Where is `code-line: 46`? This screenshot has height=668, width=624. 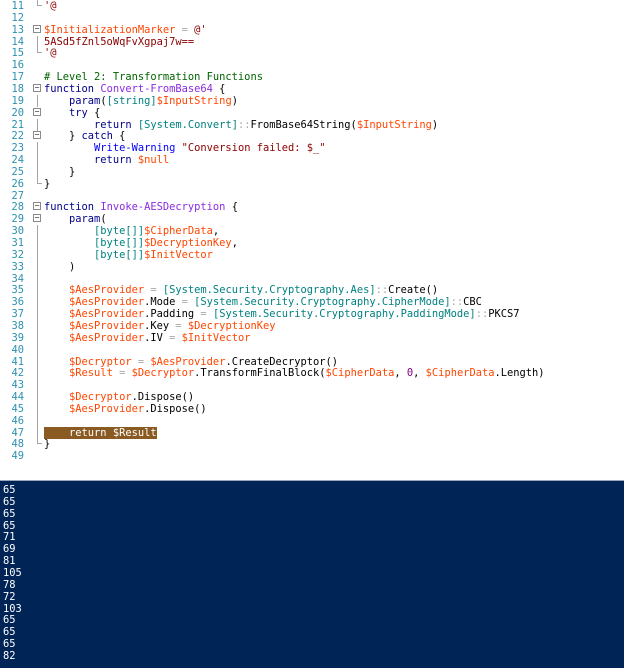
code-line: 46 is located at coordinates (312, 420).